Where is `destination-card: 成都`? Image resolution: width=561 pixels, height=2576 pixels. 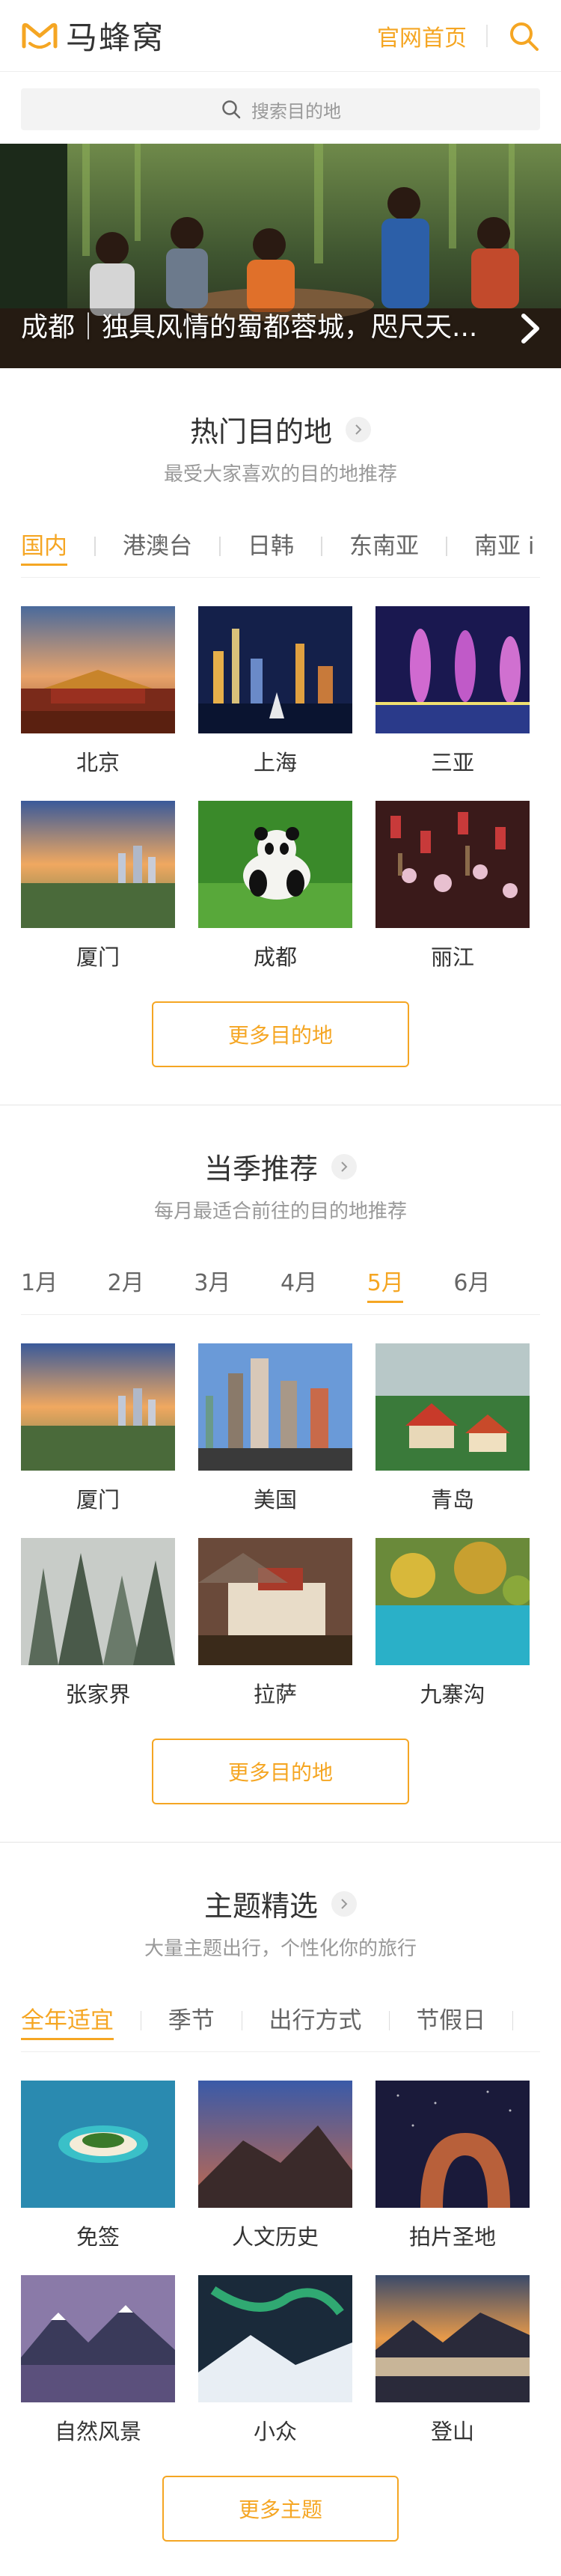
destination-card: 成都 is located at coordinates (275, 886).